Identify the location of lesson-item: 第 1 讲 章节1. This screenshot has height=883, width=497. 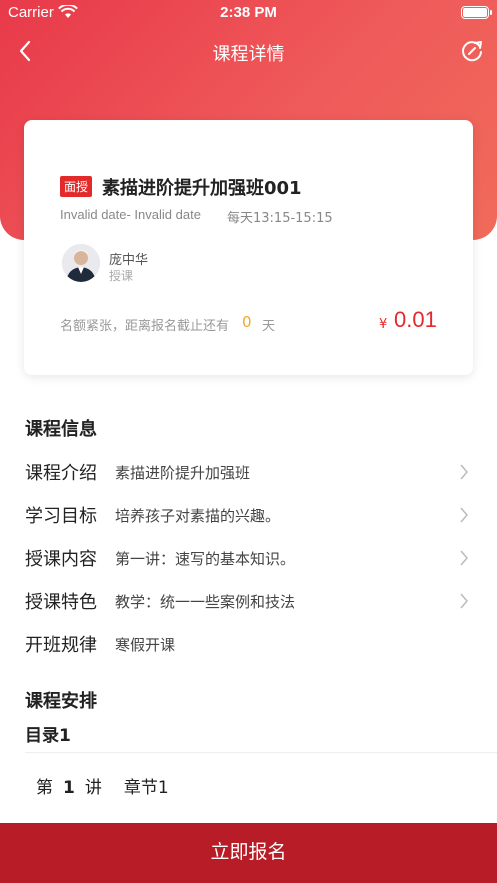
(102, 785).